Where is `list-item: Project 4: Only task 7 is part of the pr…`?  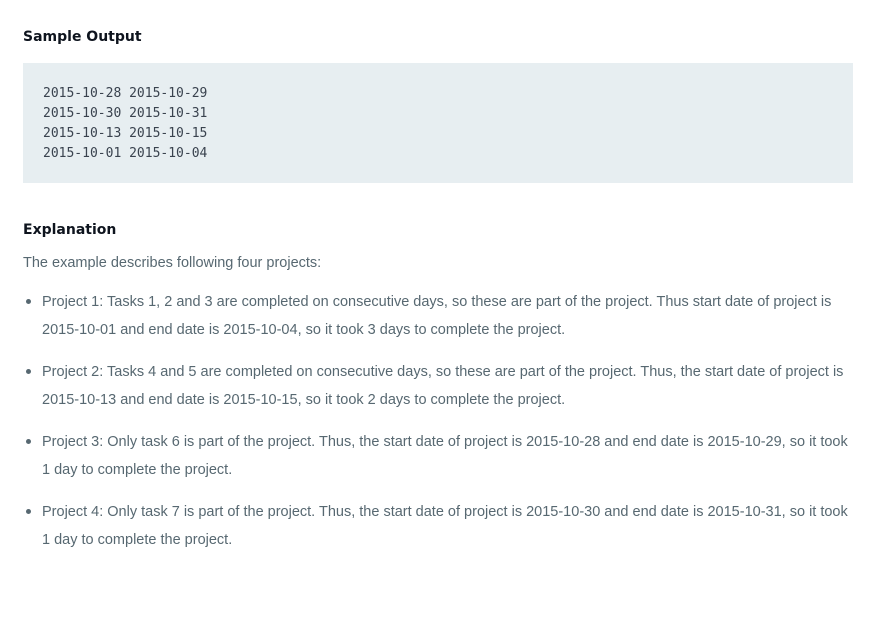
list-item: Project 4: Only task 7 is part of the pr… is located at coordinates (438, 526).